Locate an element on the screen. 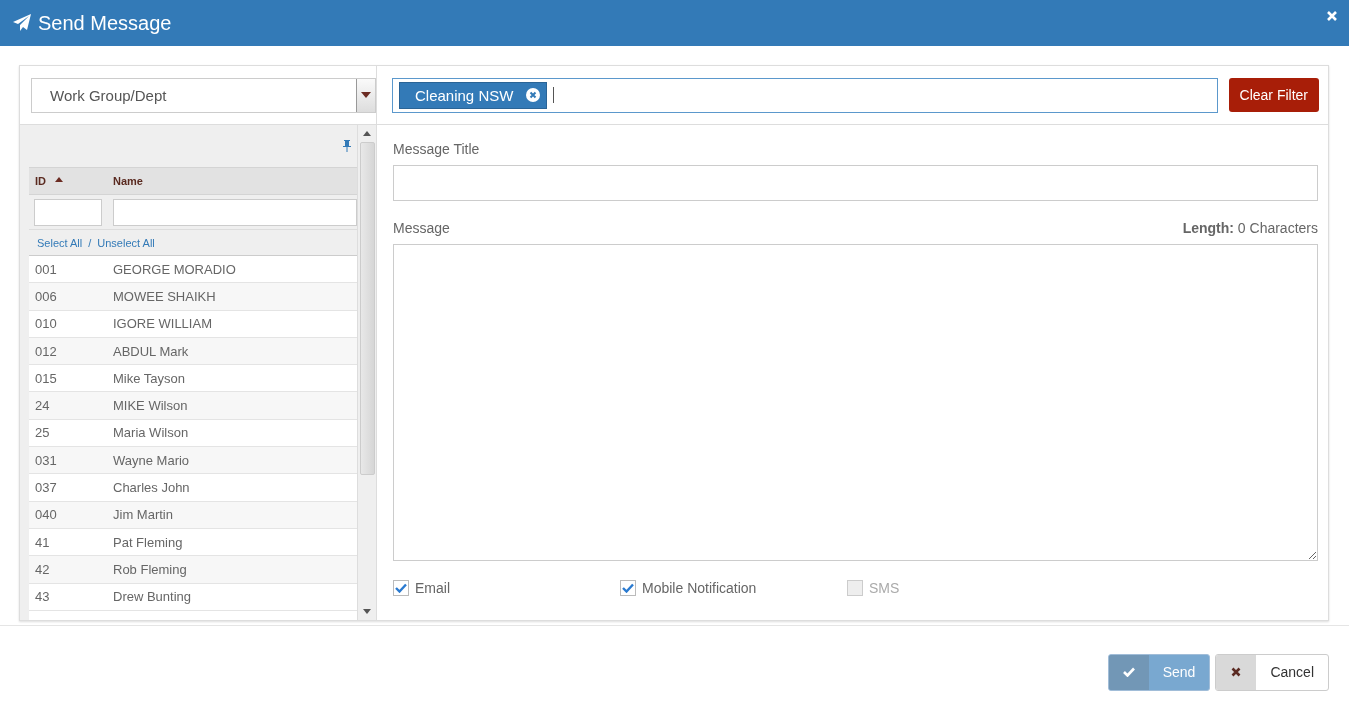 The width and height of the screenshot is (1349, 706). table-cell-text: Drew Bunting is located at coordinates (152, 597).